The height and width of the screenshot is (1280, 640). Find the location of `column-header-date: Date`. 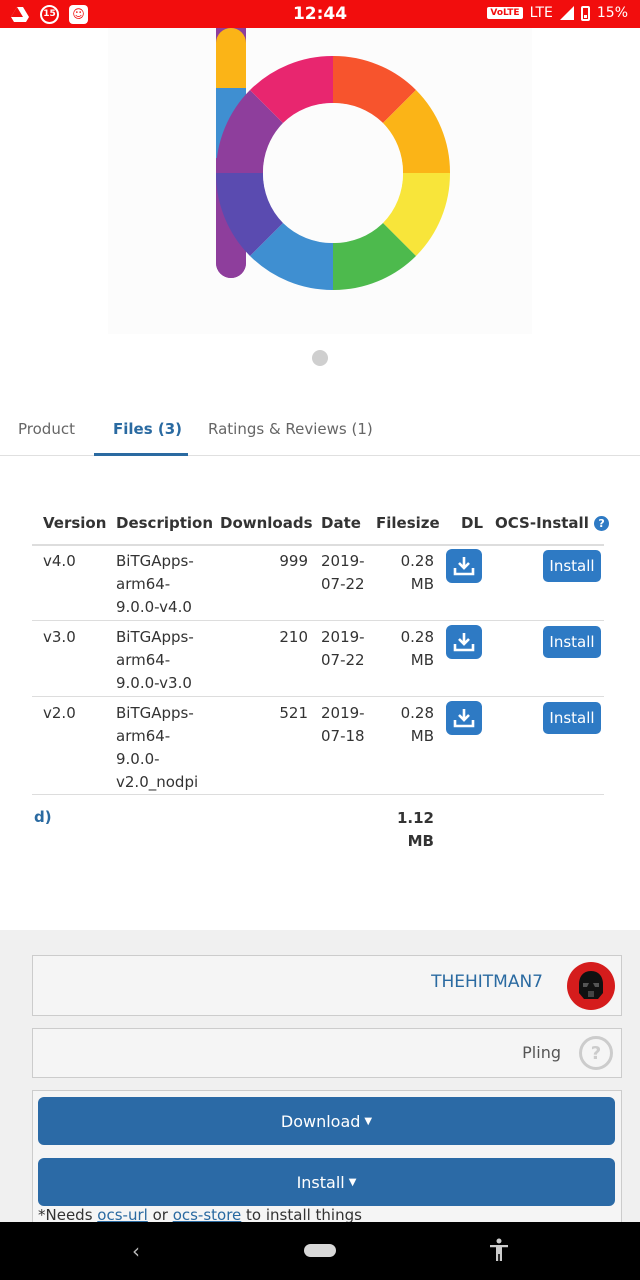

column-header-date: Date is located at coordinates (341, 523).